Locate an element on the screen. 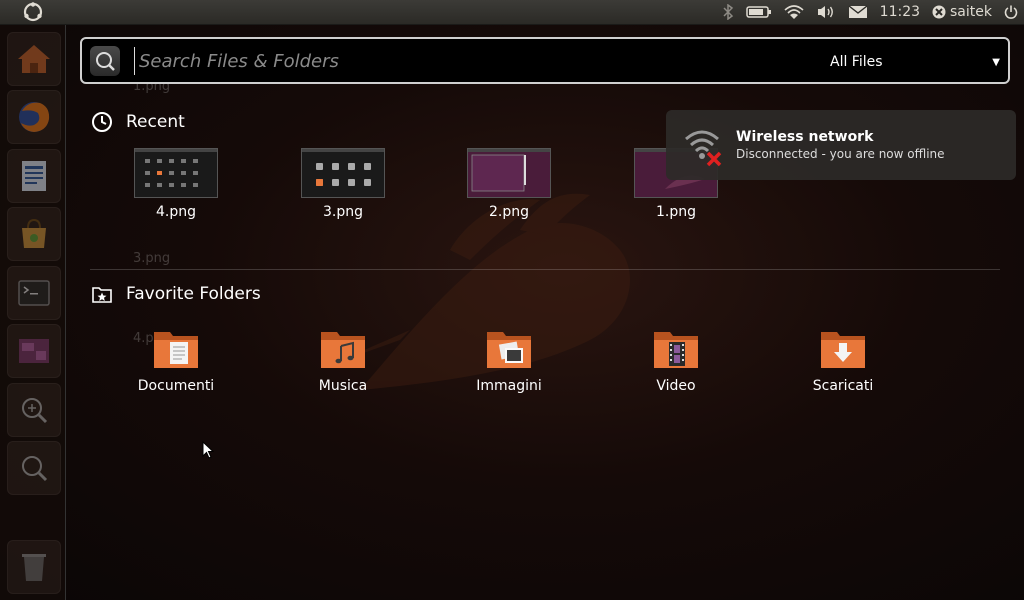 The width and height of the screenshot is (1024, 600). launcher-item-apps-lens is located at coordinates (34, 410).